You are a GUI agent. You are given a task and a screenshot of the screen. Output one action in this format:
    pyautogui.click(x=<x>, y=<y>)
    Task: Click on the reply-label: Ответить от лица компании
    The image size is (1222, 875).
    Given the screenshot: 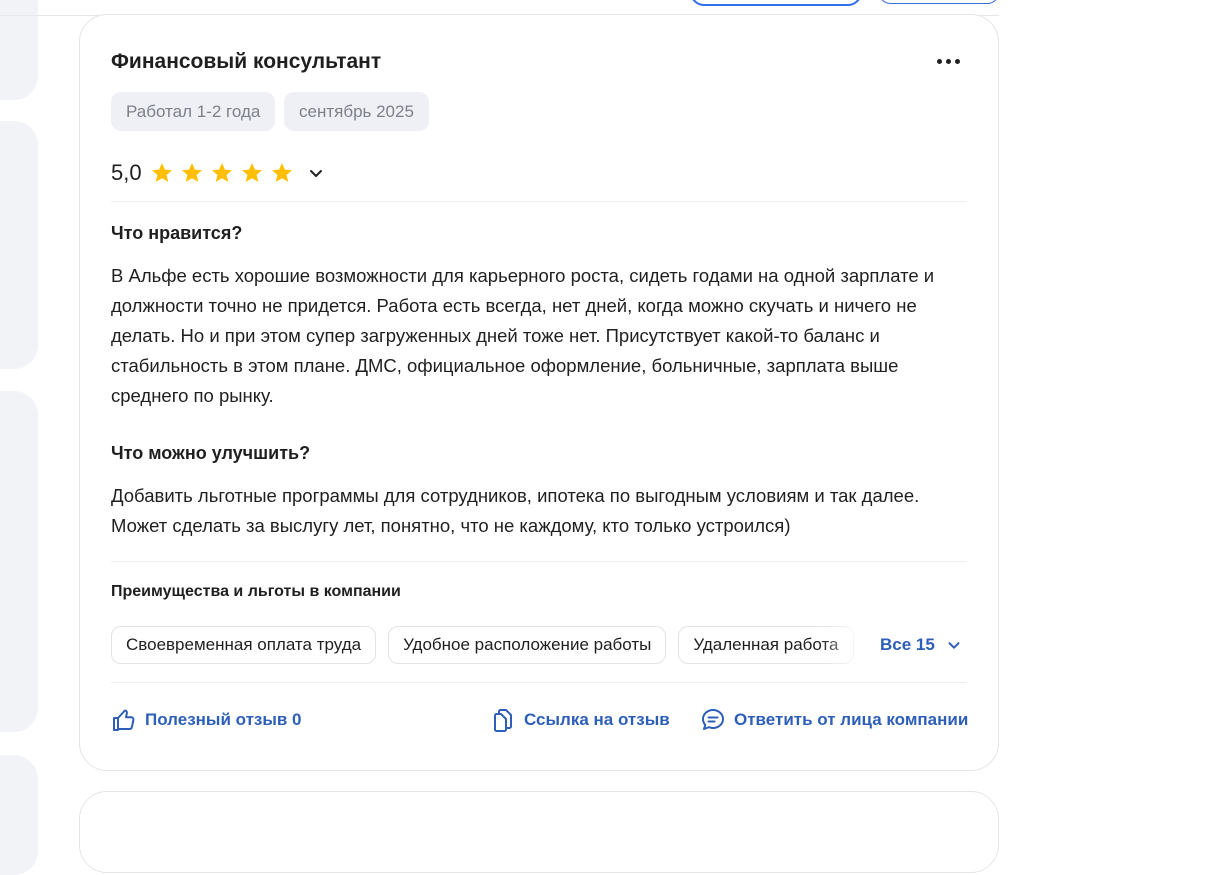 What is the action you would take?
    pyautogui.click(x=851, y=719)
    